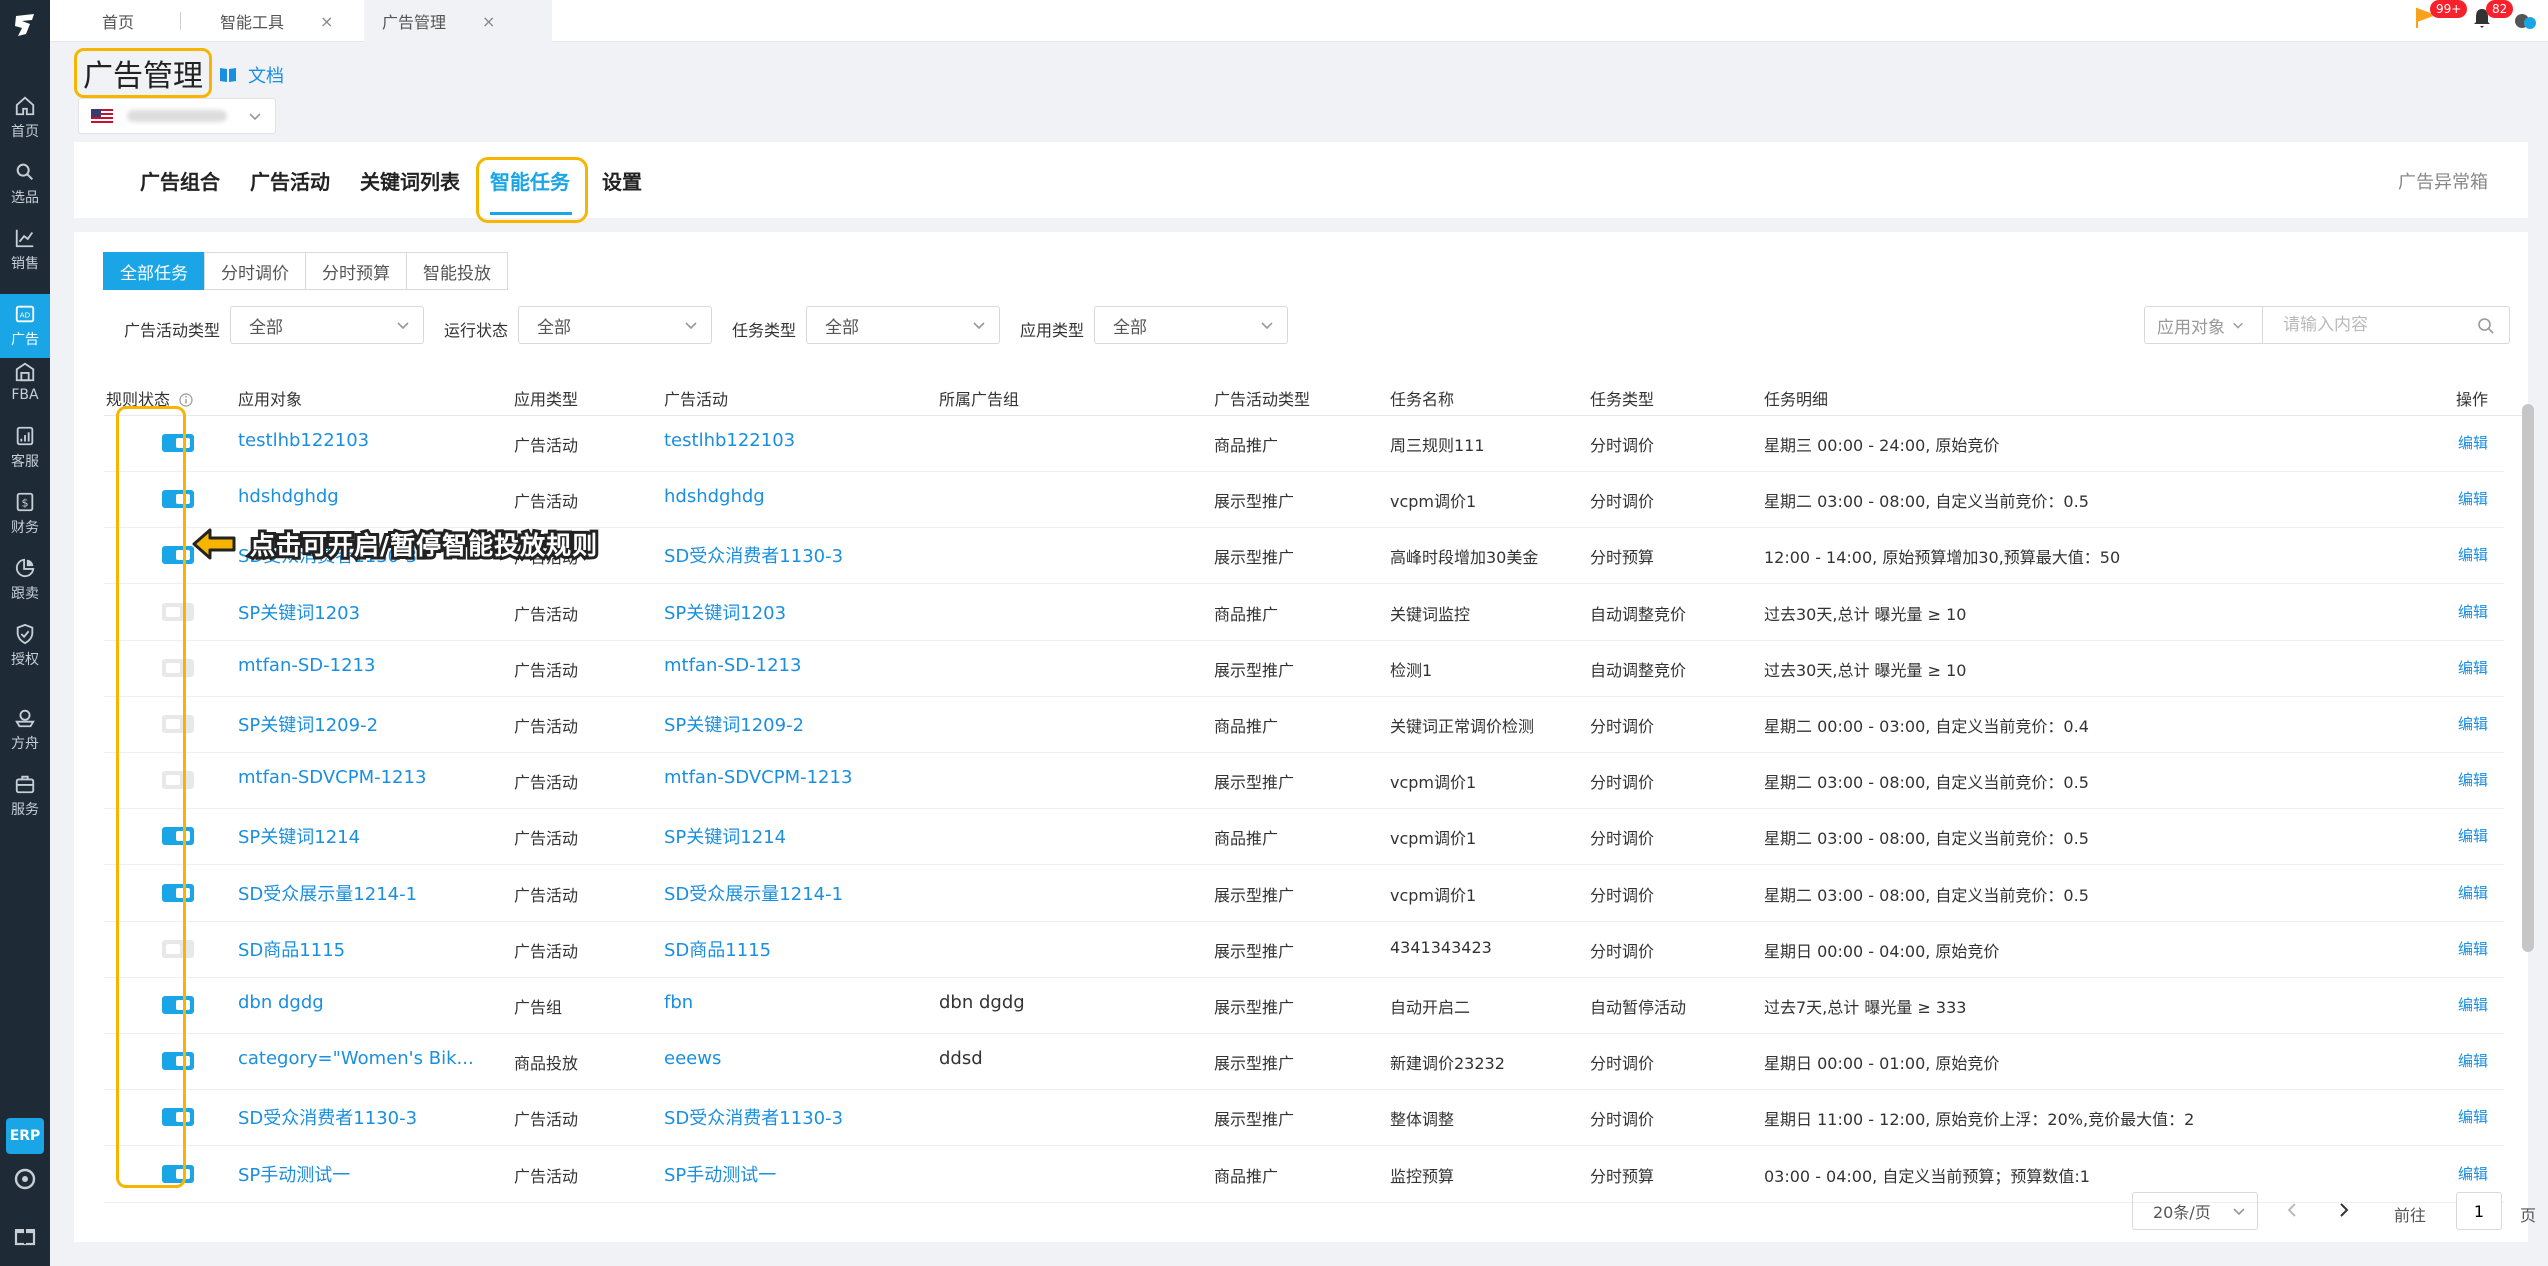 Image resolution: width=2548 pixels, height=1266 pixels. Describe the element at coordinates (186, 400) in the screenshot. I see `info-icon` at that location.